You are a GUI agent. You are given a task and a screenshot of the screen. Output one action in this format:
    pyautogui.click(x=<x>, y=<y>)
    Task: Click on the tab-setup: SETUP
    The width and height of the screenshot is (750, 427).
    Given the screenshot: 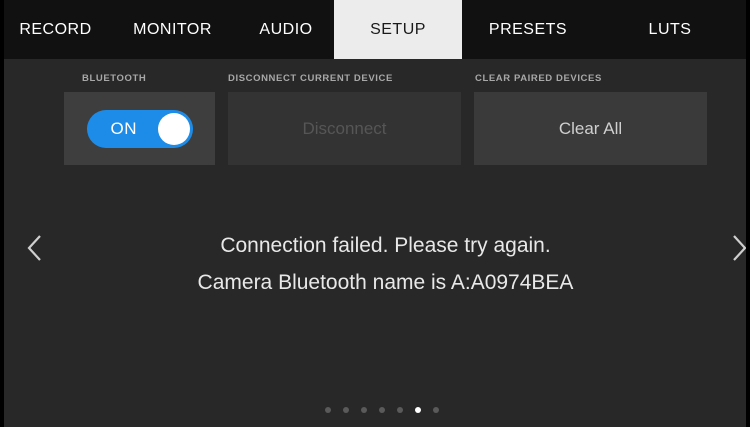 What is the action you would take?
    pyautogui.click(x=398, y=29)
    